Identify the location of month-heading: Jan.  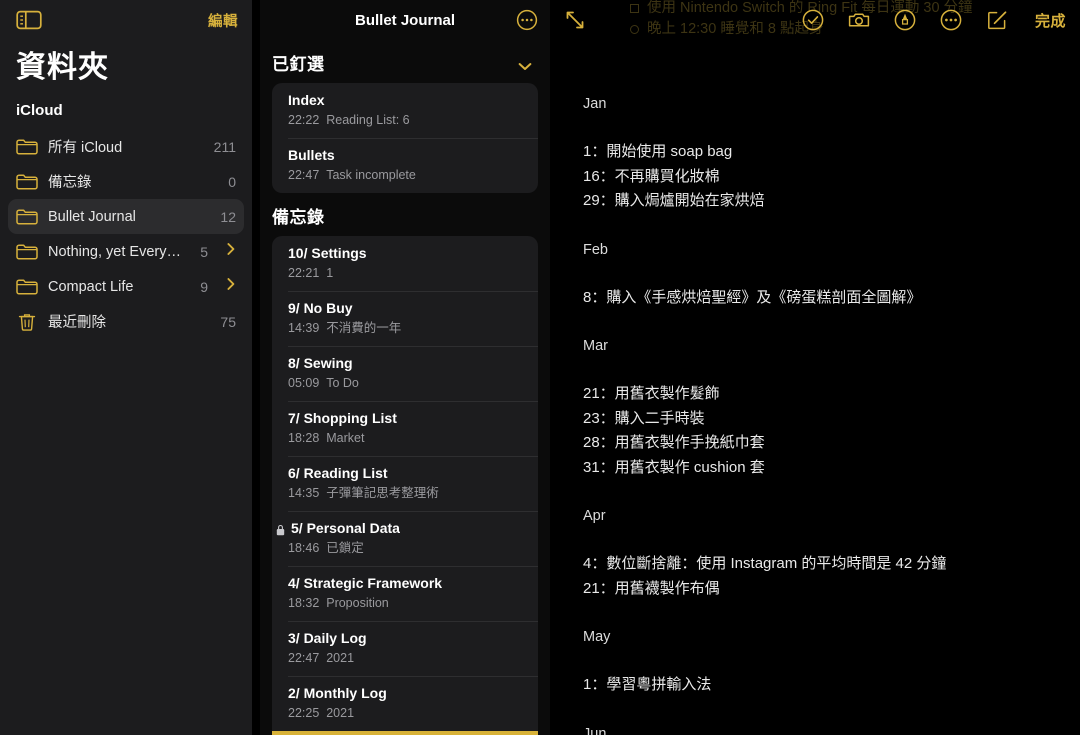
(595, 104).